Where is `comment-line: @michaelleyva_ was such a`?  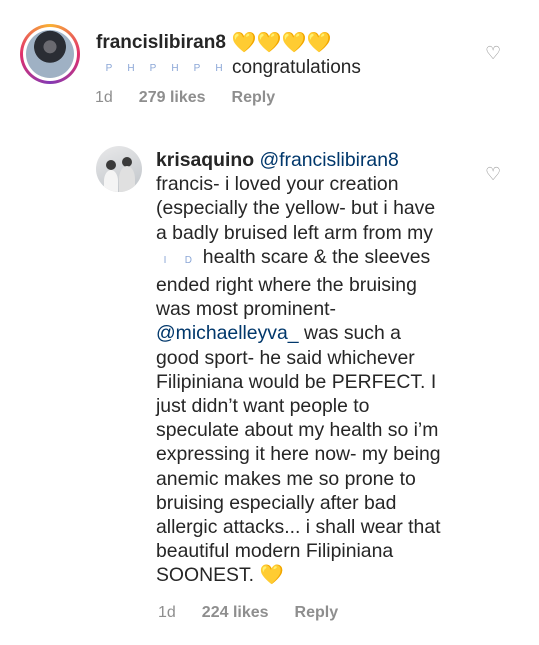
comment-line: @michaelleyva_ was such a is located at coordinates (321, 333).